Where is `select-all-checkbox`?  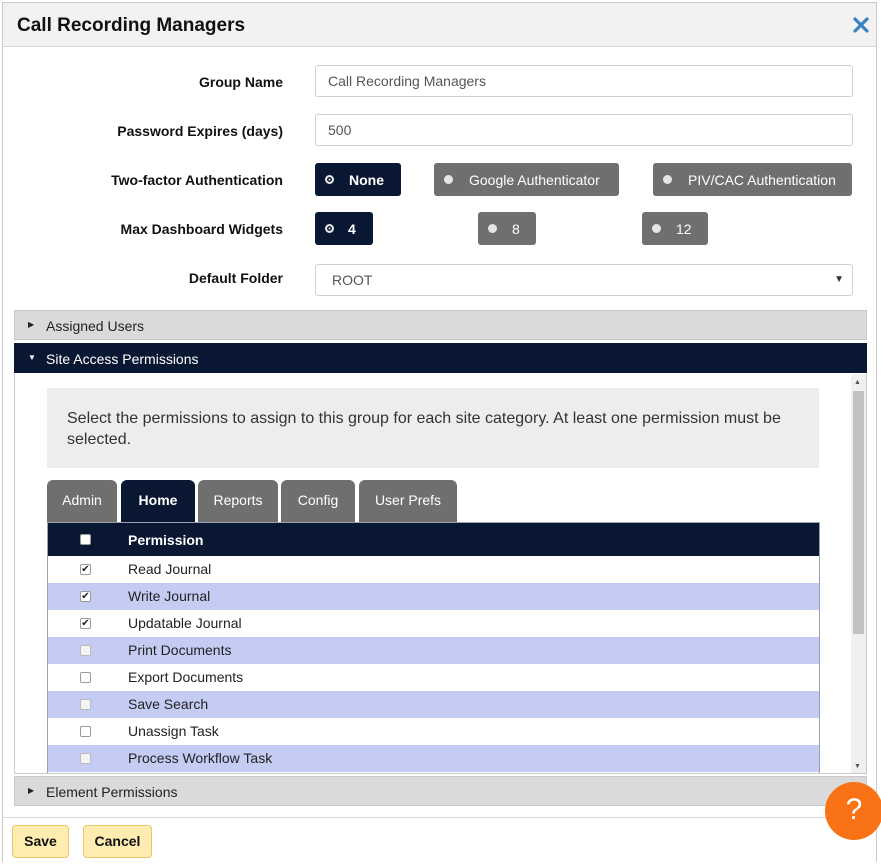
select-all-checkbox is located at coordinates (85, 539).